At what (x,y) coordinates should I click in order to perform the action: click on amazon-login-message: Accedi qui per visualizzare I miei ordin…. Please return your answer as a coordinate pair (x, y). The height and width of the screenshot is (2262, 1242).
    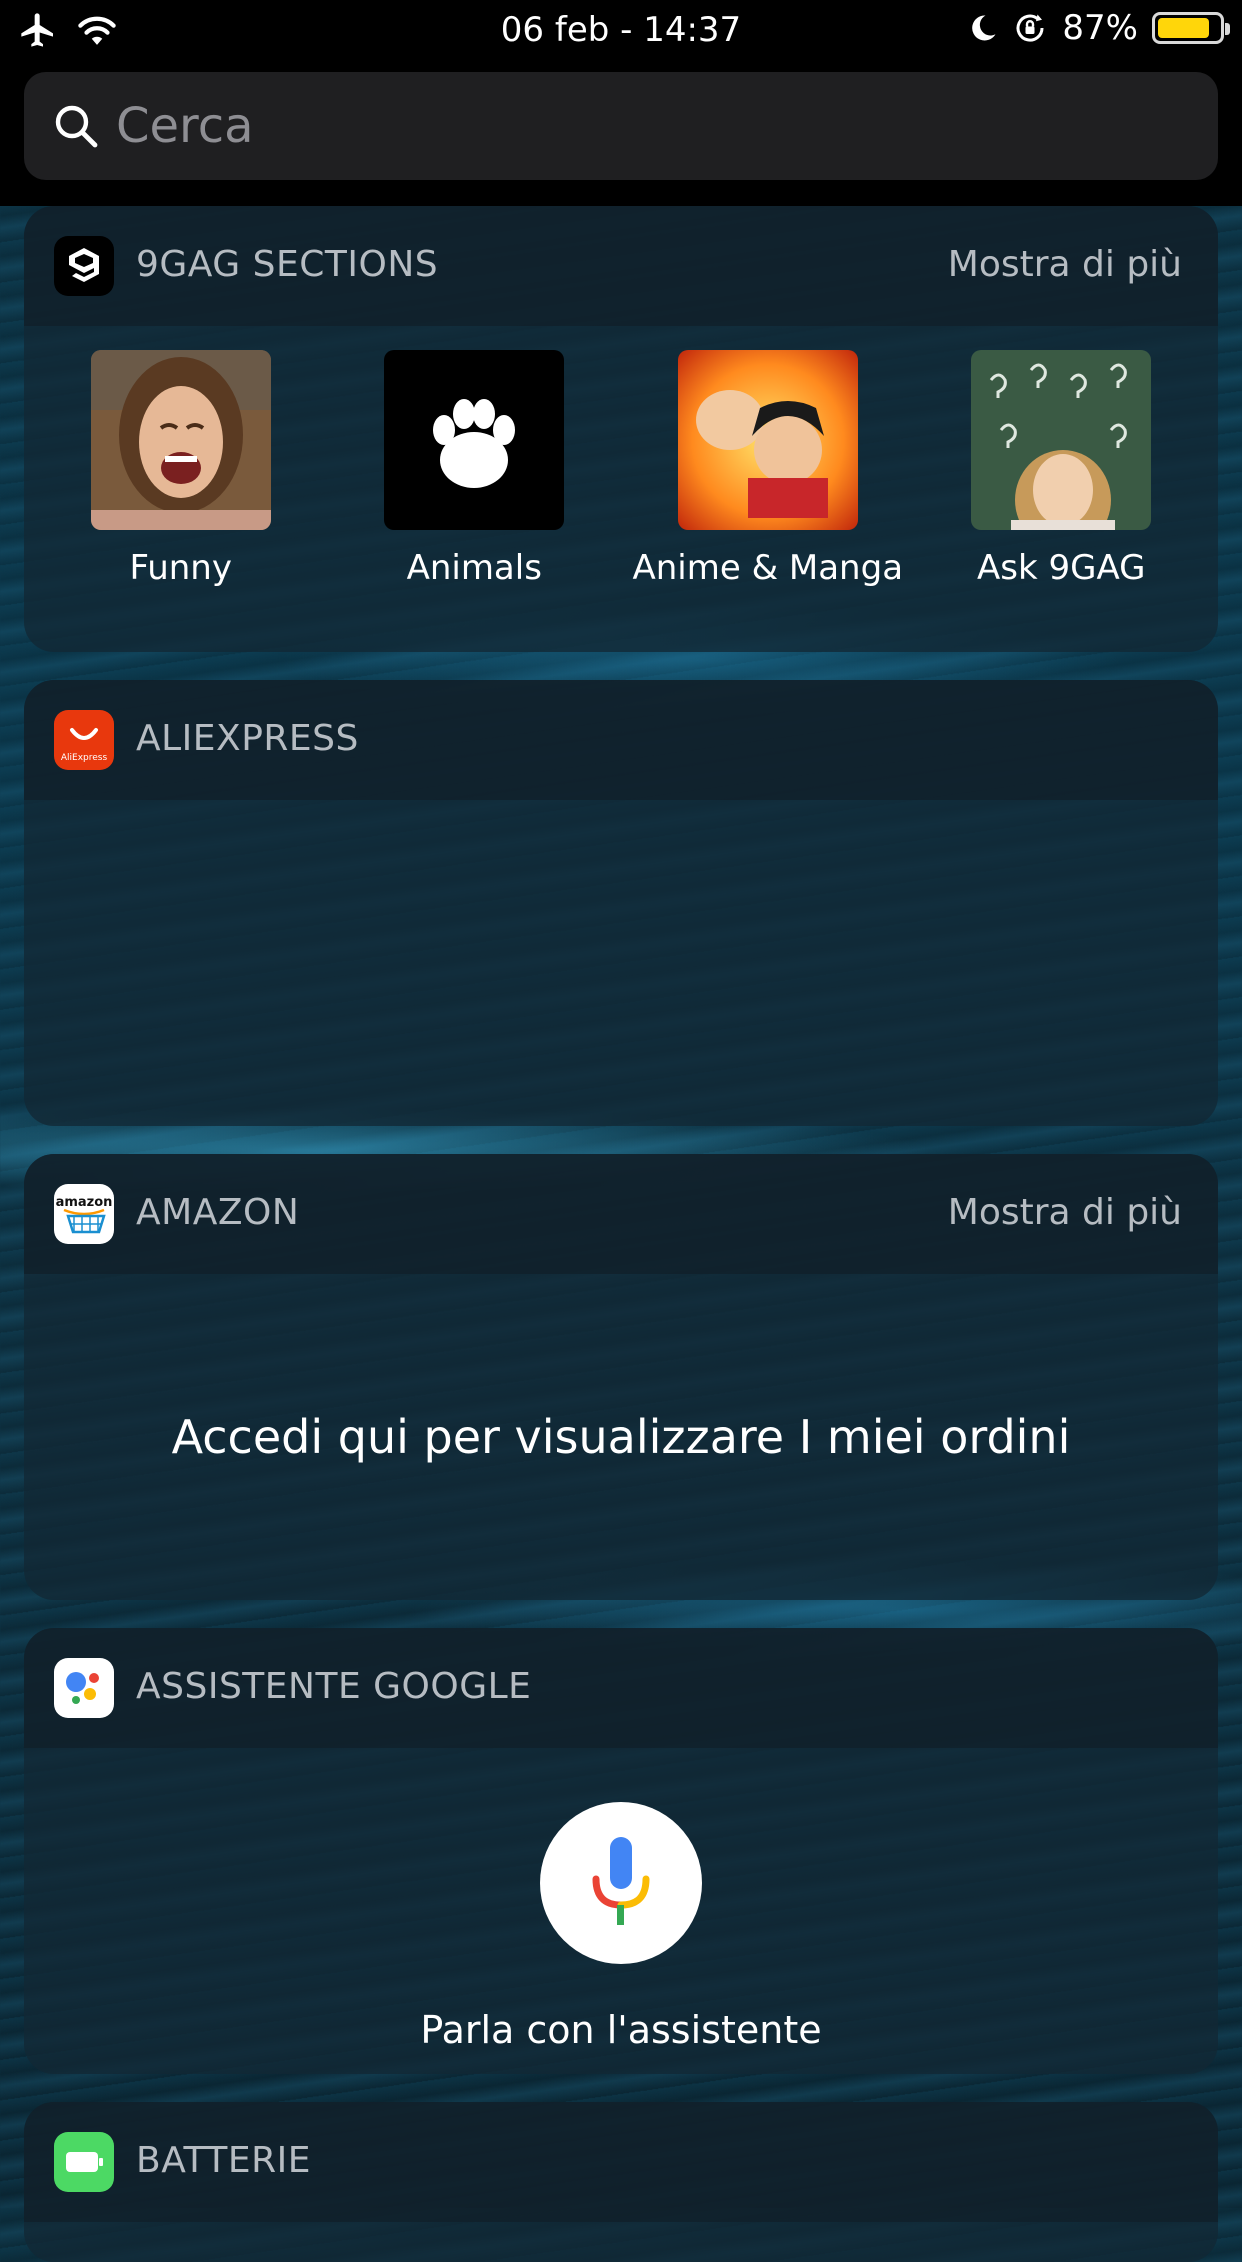
    Looking at the image, I should click on (621, 1437).